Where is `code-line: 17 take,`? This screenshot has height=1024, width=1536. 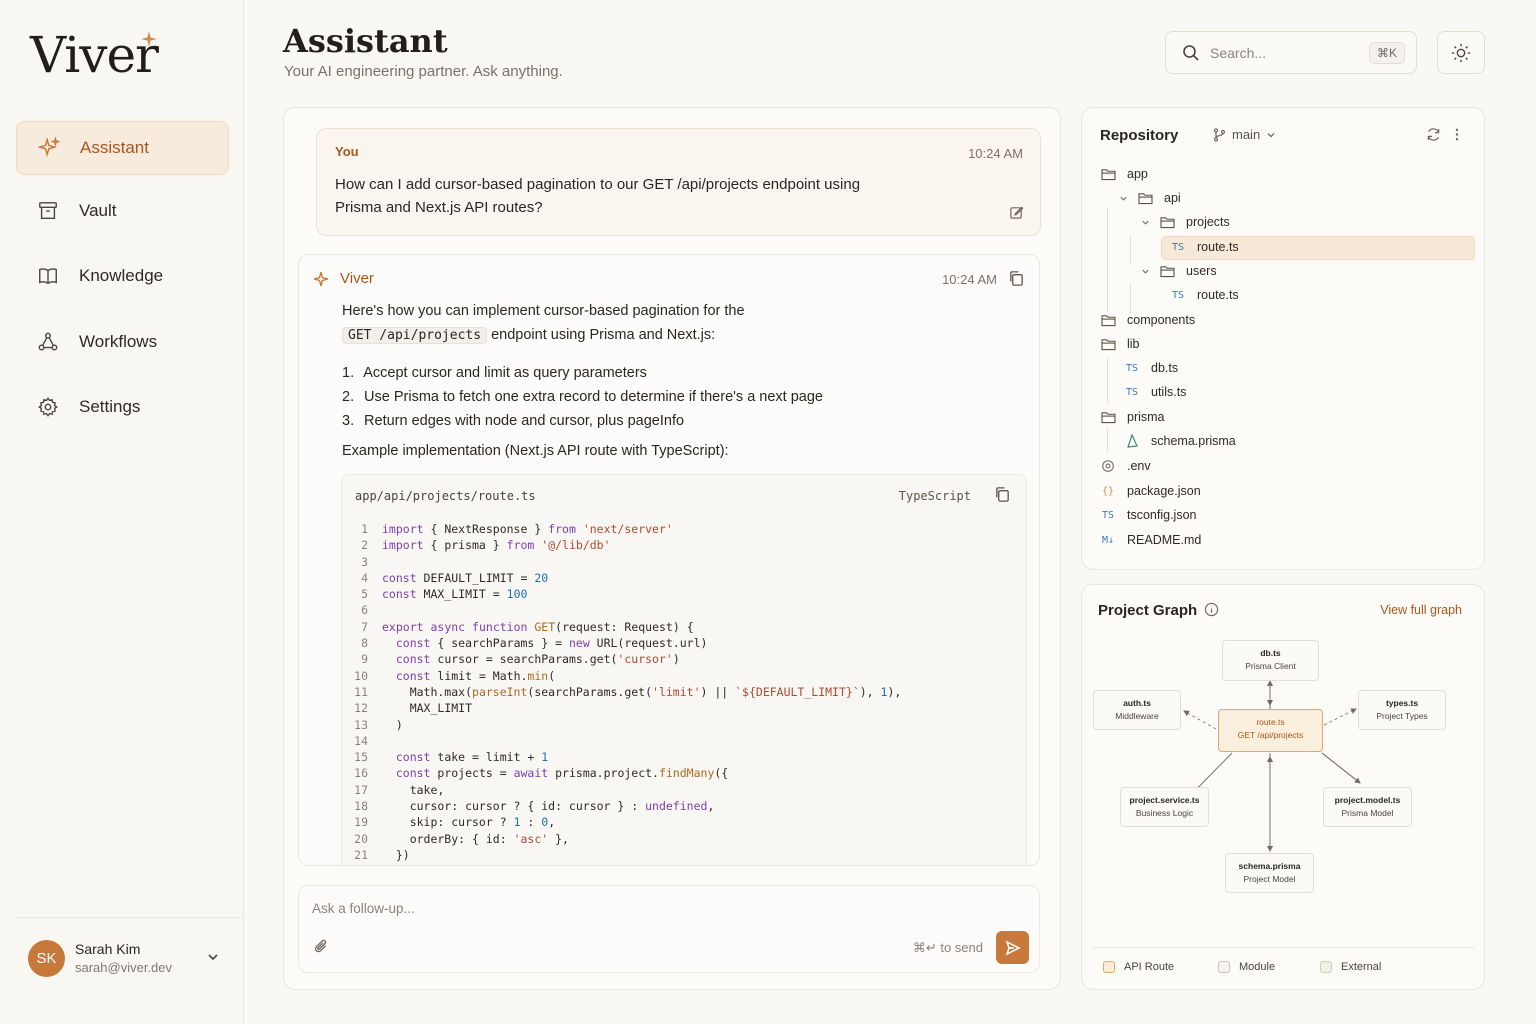
code-line: 17 take, is located at coordinates (684, 790).